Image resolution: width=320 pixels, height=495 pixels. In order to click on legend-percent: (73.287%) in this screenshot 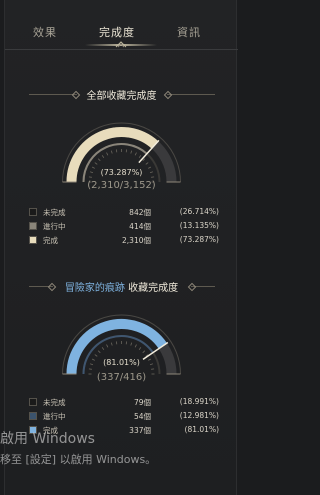, I will do `click(199, 239)`.